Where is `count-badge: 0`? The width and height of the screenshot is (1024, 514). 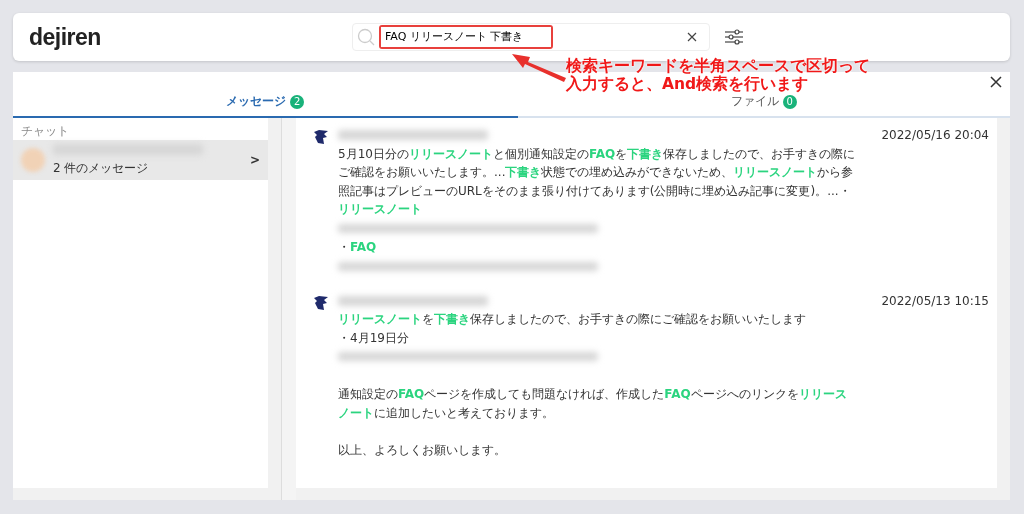
count-badge: 0 is located at coordinates (789, 102).